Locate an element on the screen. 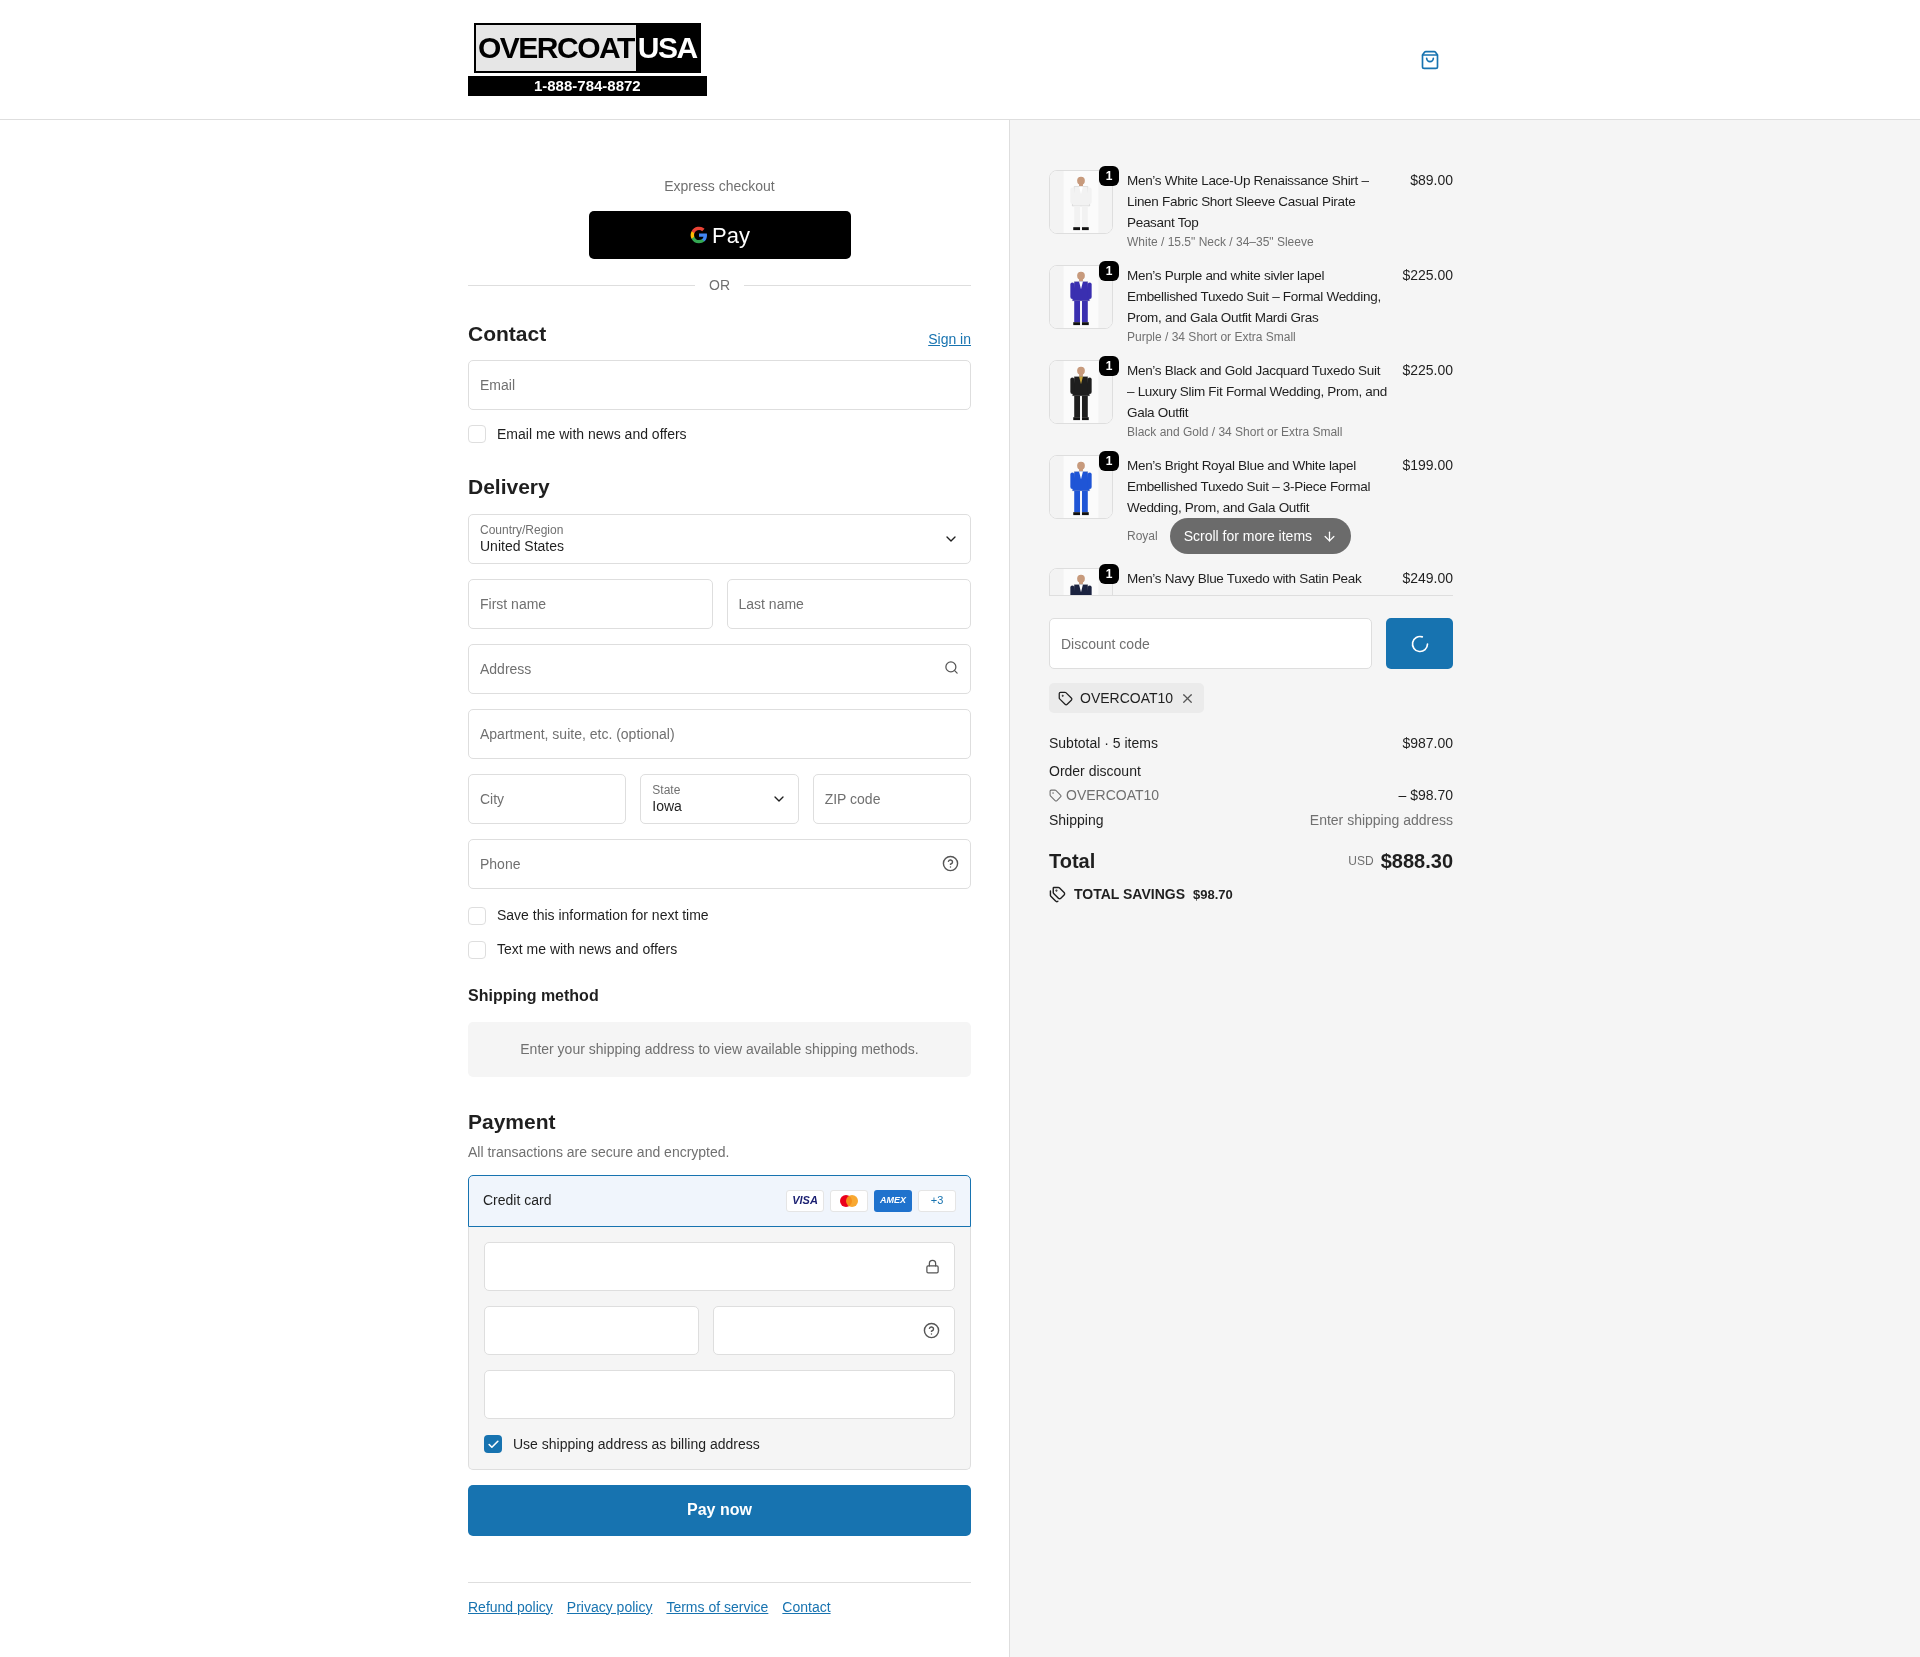 Image resolution: width=1920 pixels, height=1657 pixels. check-icon is located at coordinates (493, 1444).